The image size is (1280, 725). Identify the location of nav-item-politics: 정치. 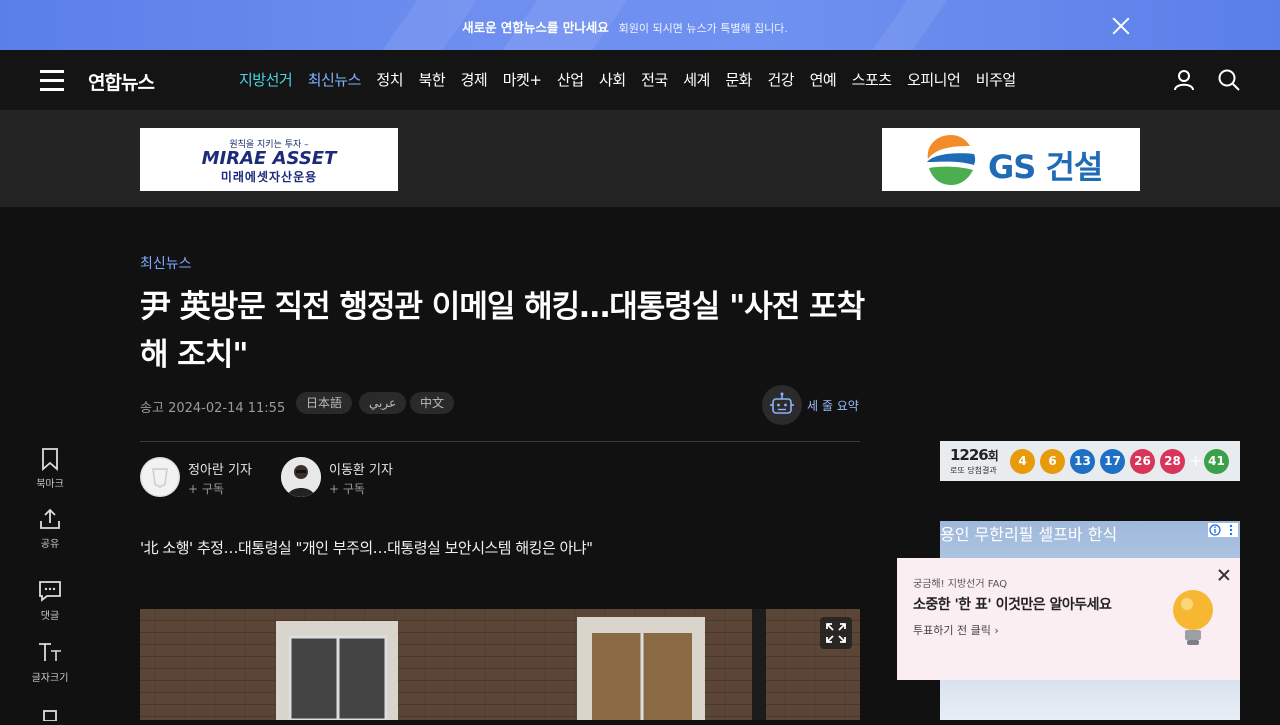
(389, 79).